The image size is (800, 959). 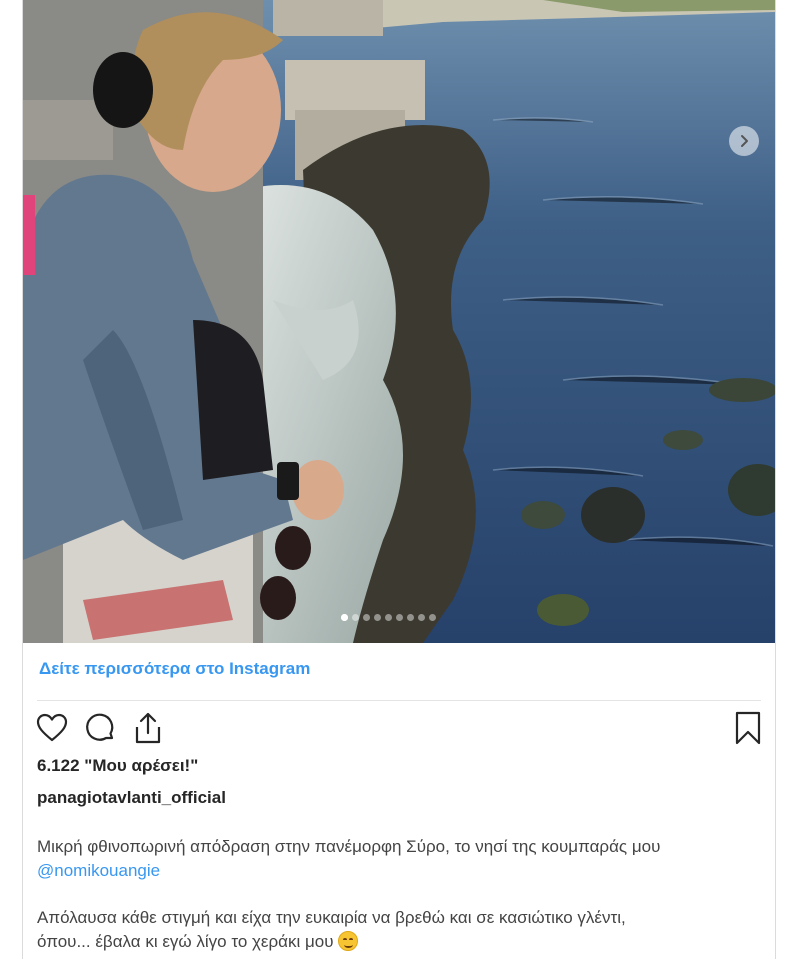 What do you see at coordinates (348, 941) in the screenshot?
I see `smiling-emoji` at bounding box center [348, 941].